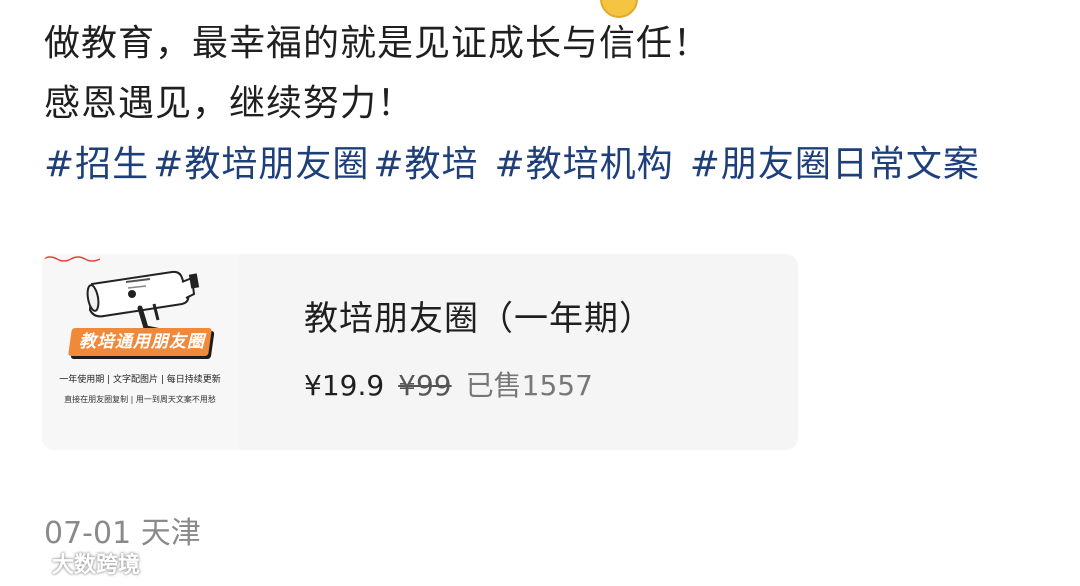 This screenshot has height=586, width=1080. I want to click on post-meta: 07-01 天津, so click(122, 534).